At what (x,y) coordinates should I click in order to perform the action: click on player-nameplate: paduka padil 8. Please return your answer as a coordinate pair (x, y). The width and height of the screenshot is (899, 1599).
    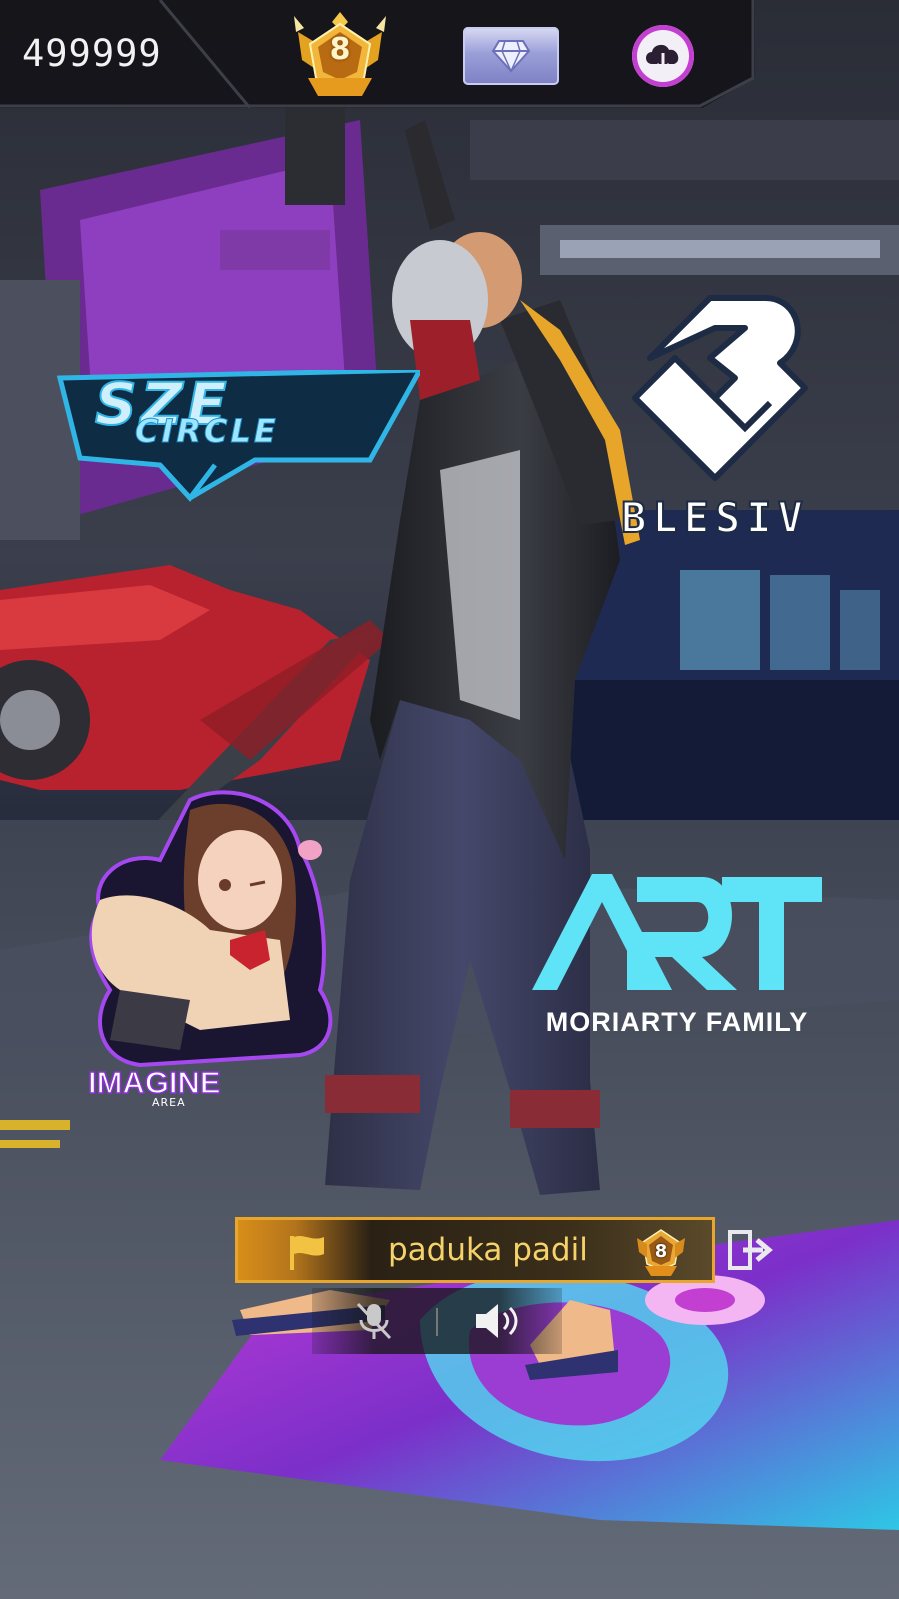
    Looking at the image, I should click on (475, 1250).